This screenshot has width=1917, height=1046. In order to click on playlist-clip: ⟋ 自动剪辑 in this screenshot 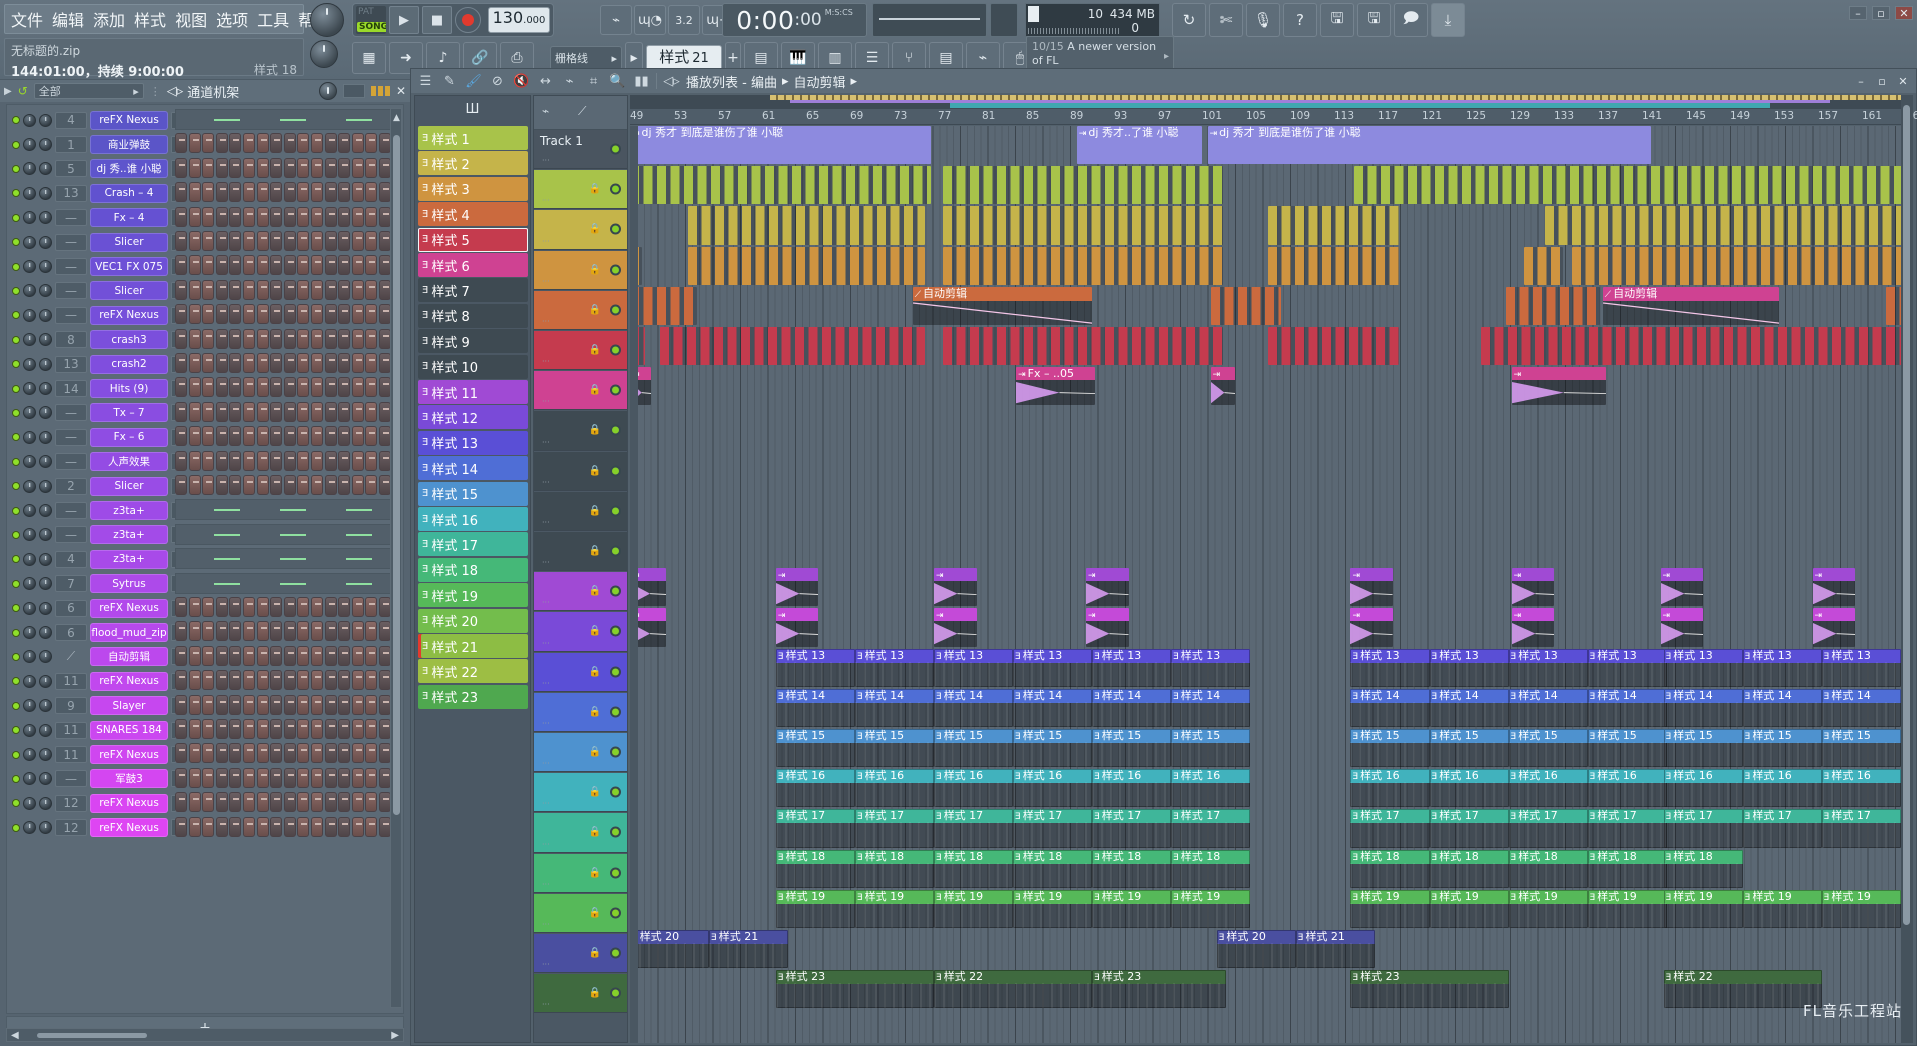, I will do `click(1002, 305)`.